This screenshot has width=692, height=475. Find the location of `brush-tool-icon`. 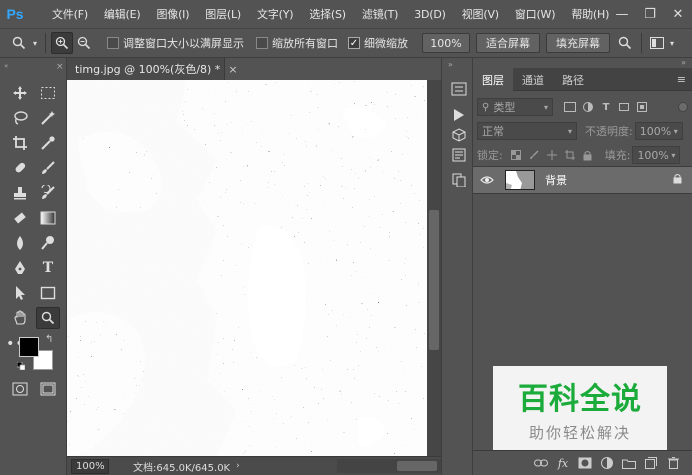

brush-tool-icon is located at coordinates (48, 168).